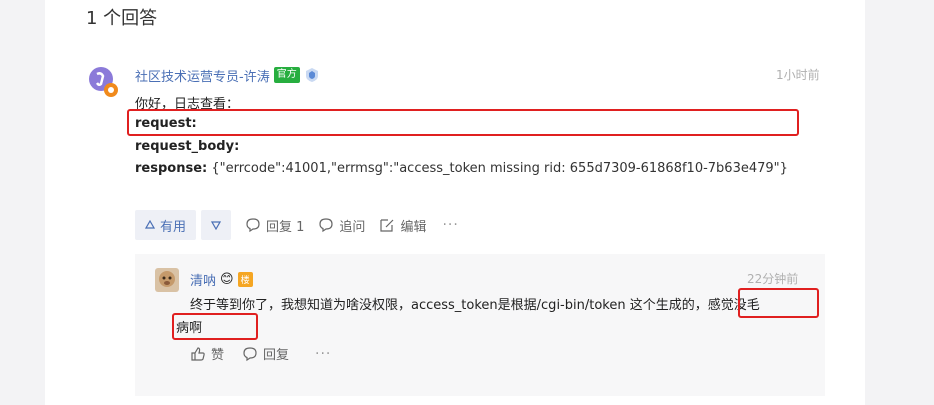  Describe the element at coordinates (198, 354) in the screenshot. I see `thumbs-up-icon` at that location.